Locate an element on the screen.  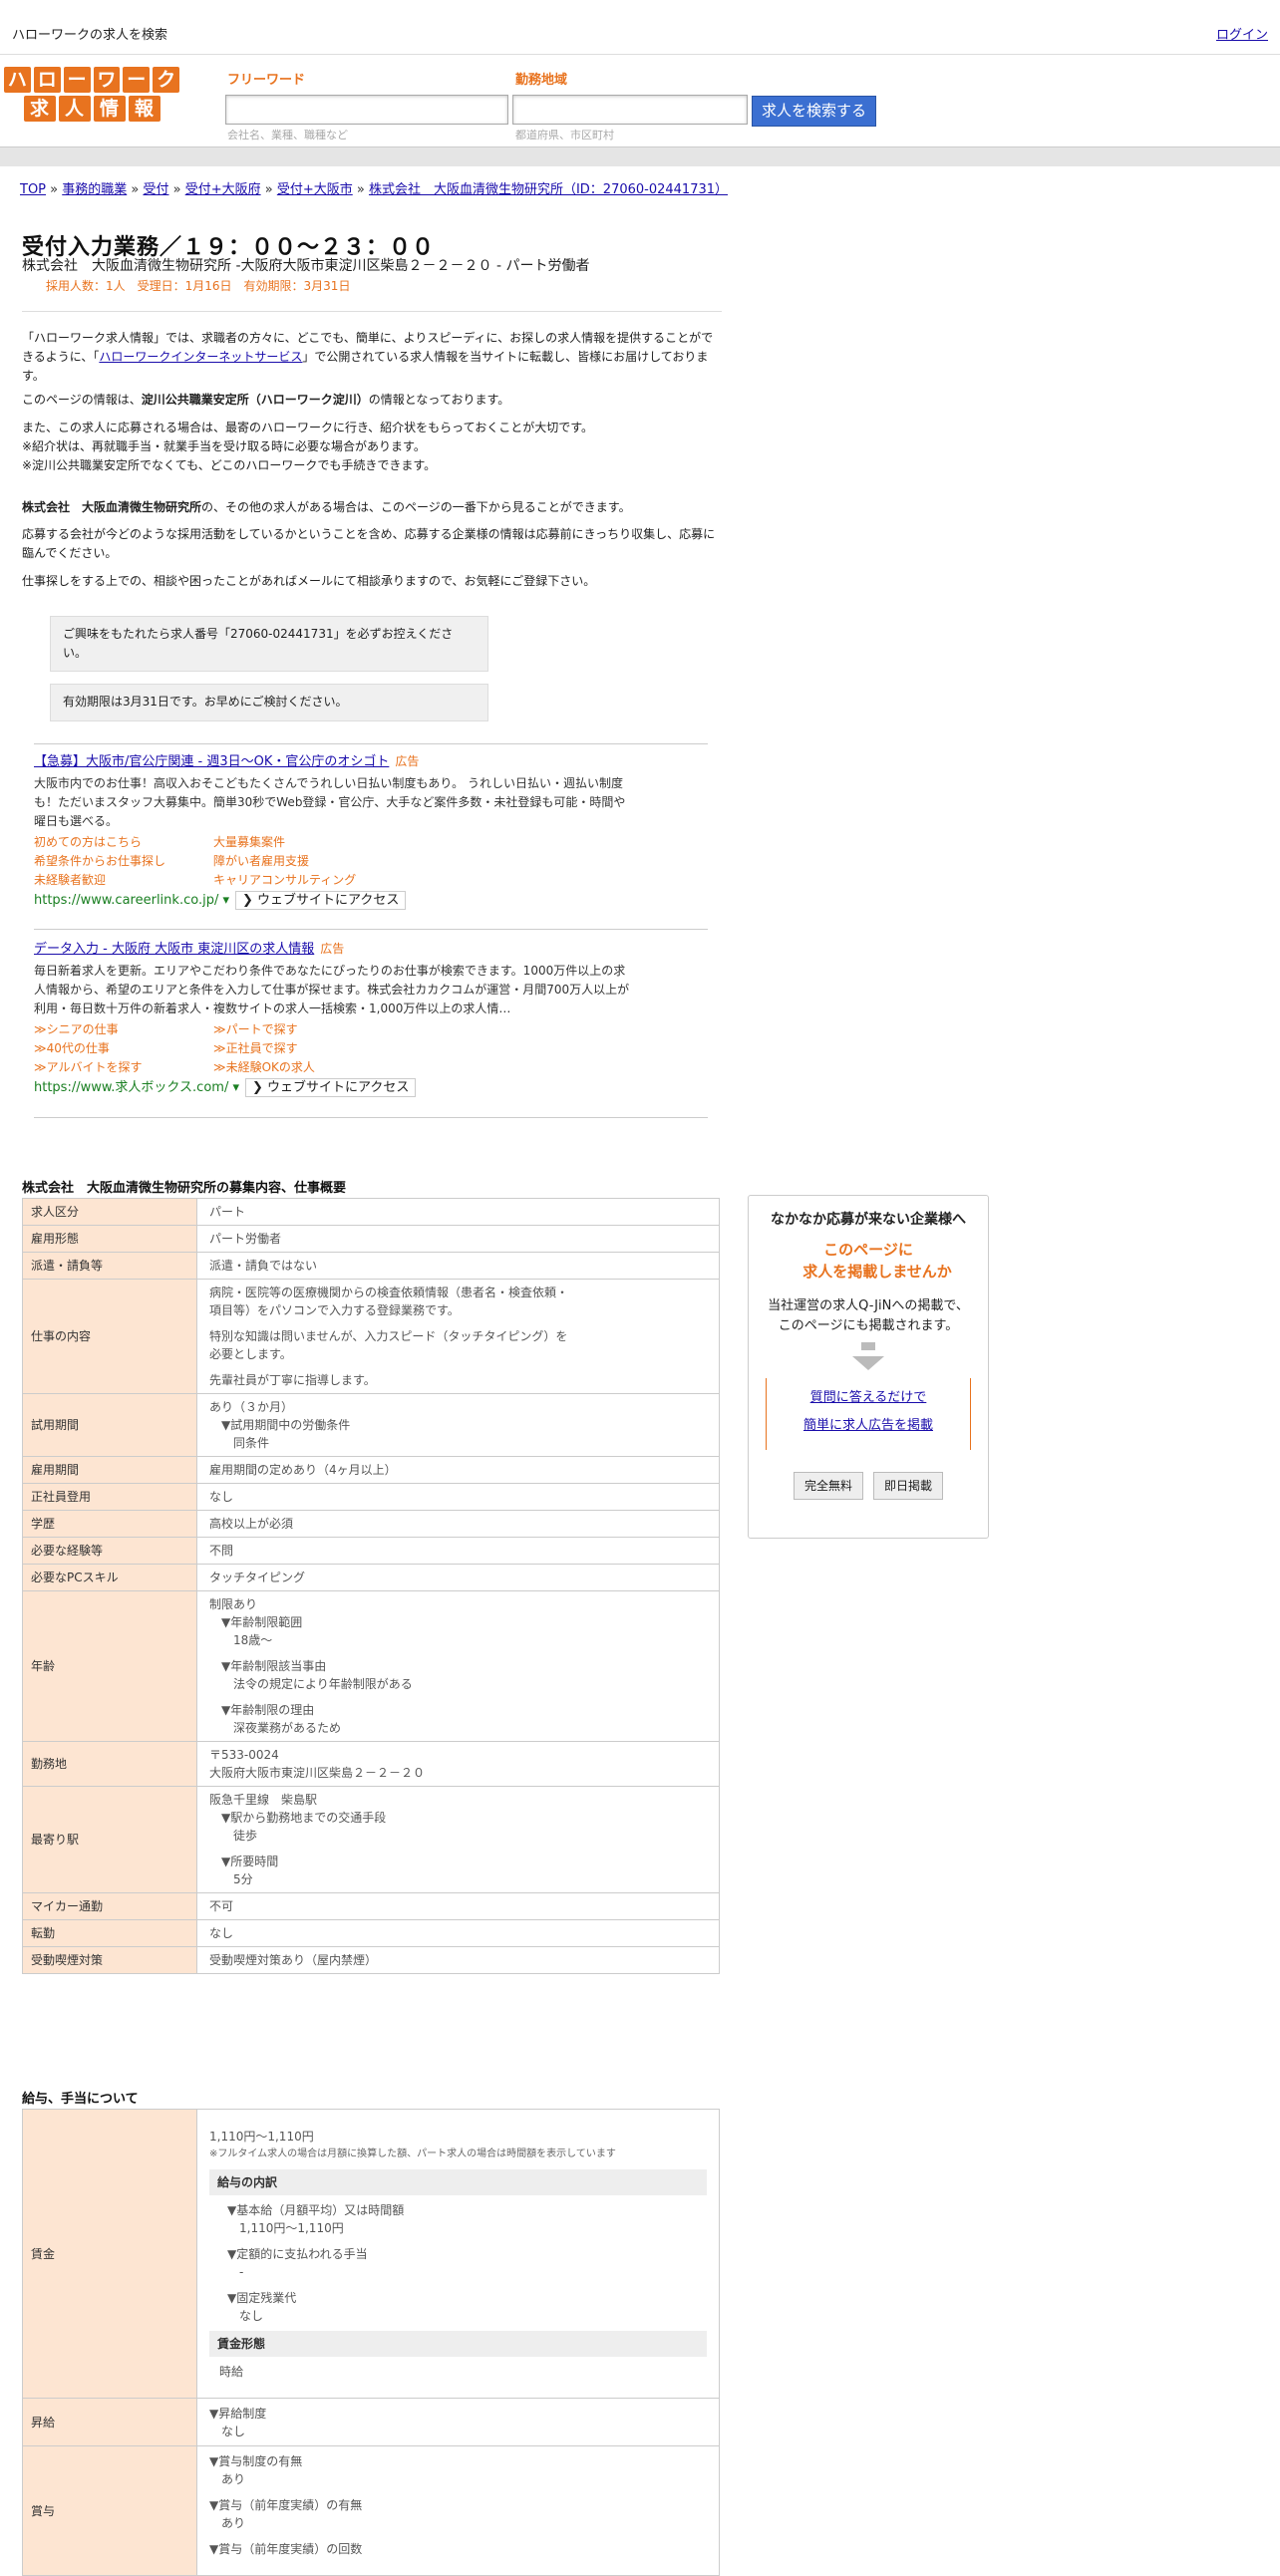
site-title: ハローワークの求人を検索 is located at coordinates (90, 35).